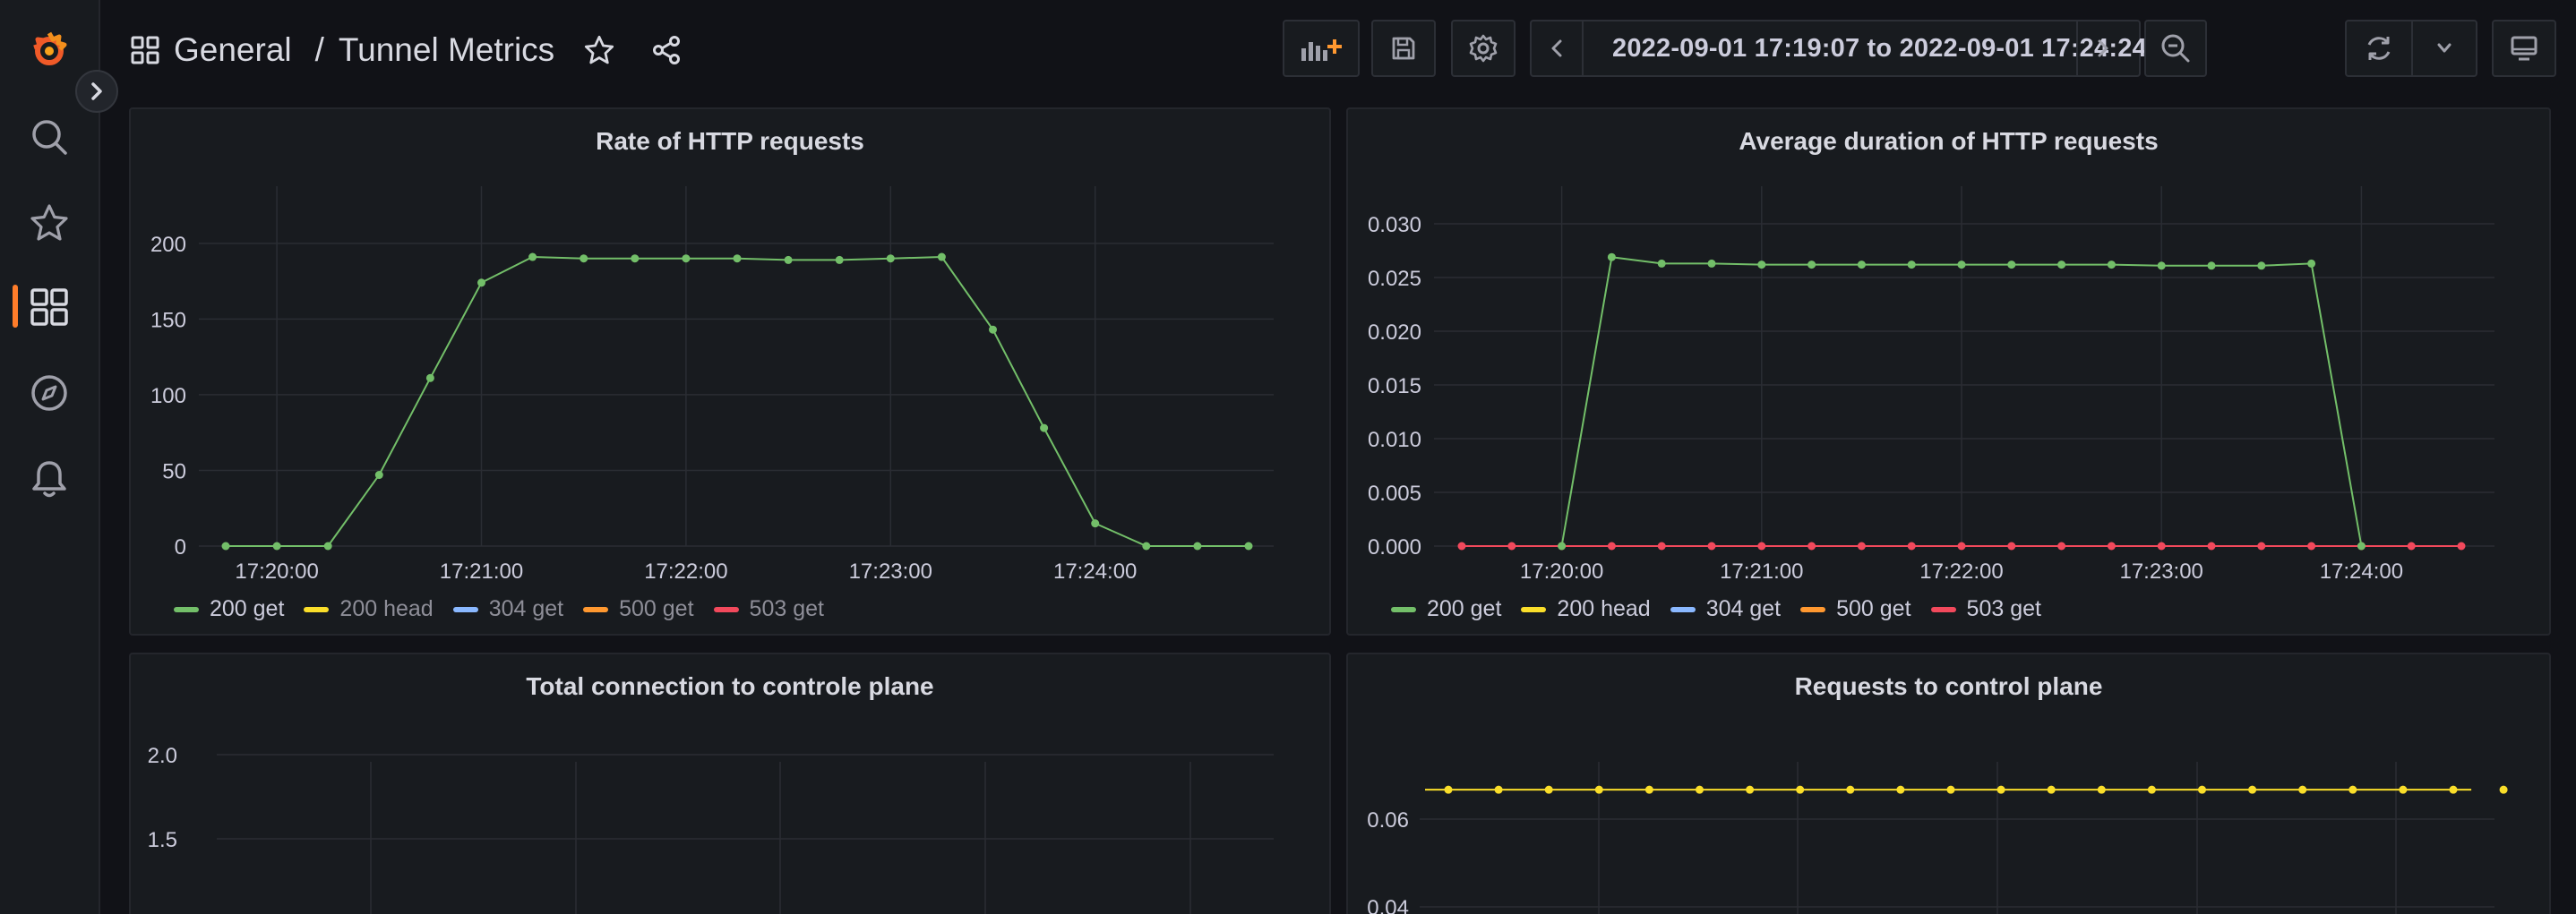 The width and height of the screenshot is (2576, 914). I want to click on refresh-picker, so click(2411, 48).